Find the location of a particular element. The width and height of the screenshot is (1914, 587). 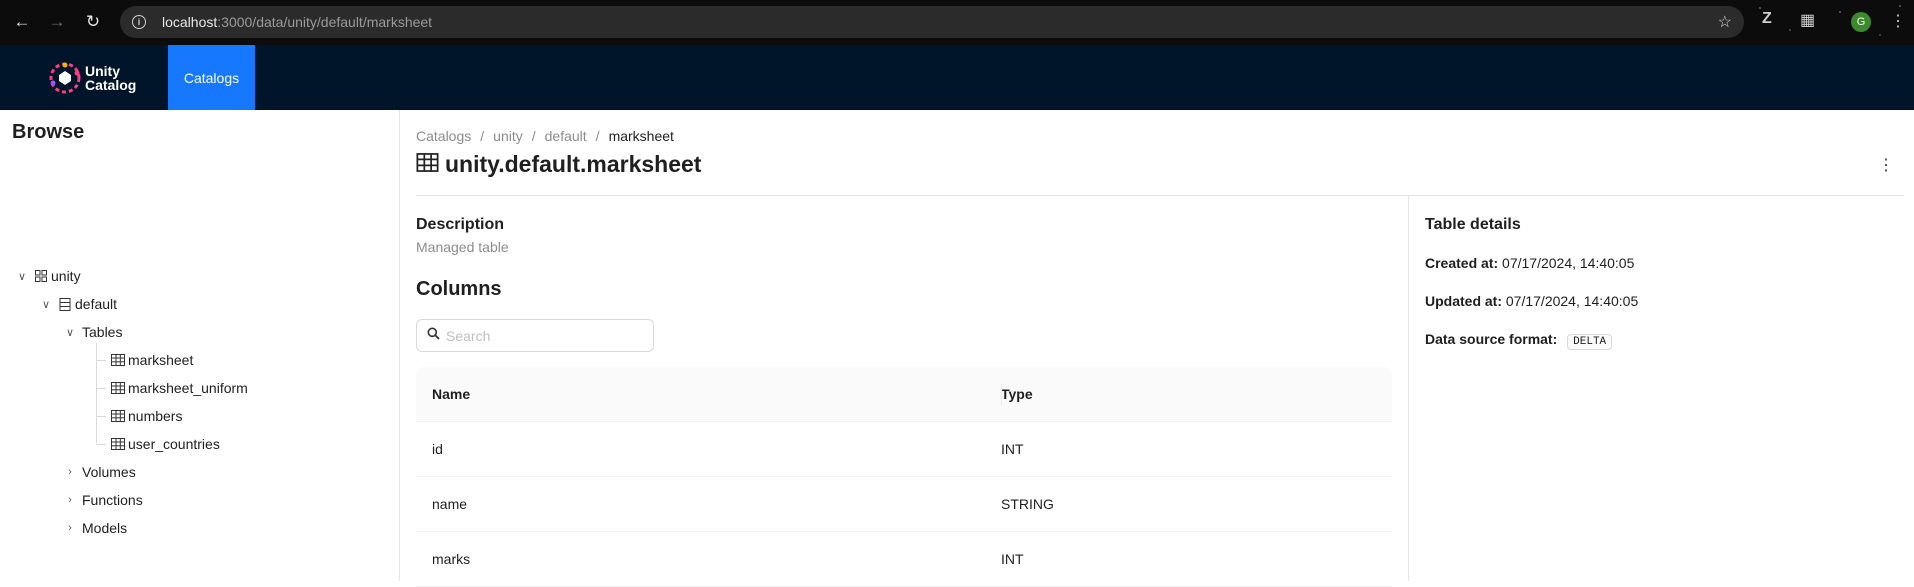

tree-node-volumes: › Volumes is located at coordinates (100, 472).